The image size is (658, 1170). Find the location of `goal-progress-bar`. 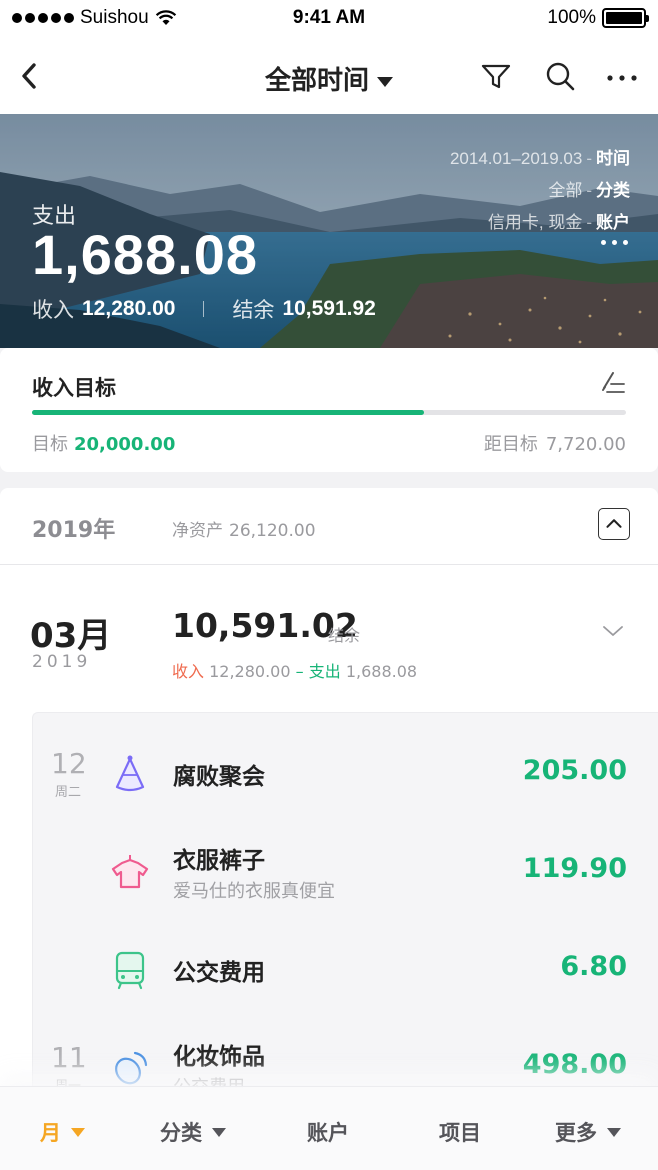

goal-progress-bar is located at coordinates (329, 412).